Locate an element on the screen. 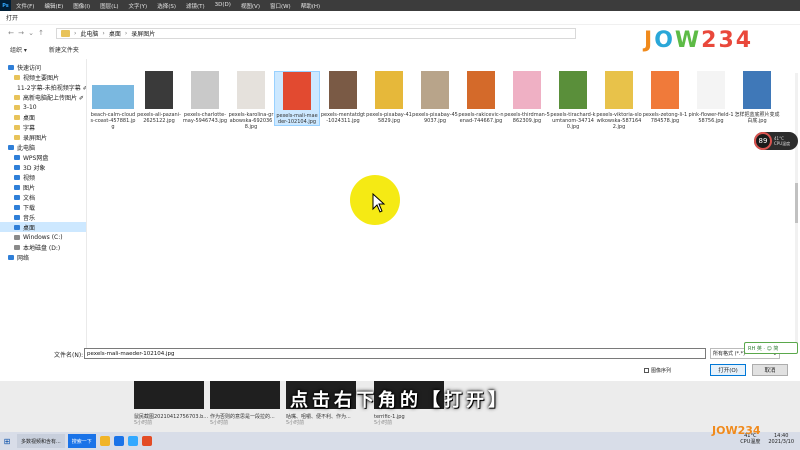 The height and width of the screenshot is (450, 800). sidebar-item: 文档 is located at coordinates (43, 197).